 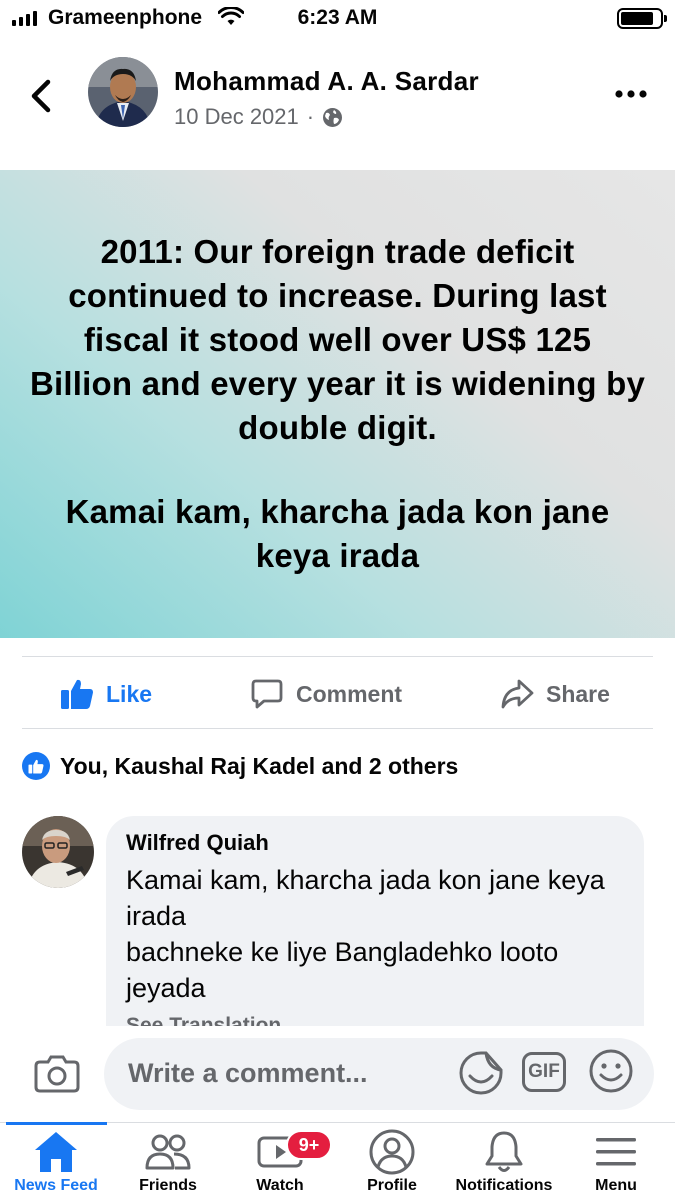 What do you see at coordinates (259, 765) in the screenshot?
I see `reactions-text: You, Kaushal Raj Kadel and 2 others` at bounding box center [259, 765].